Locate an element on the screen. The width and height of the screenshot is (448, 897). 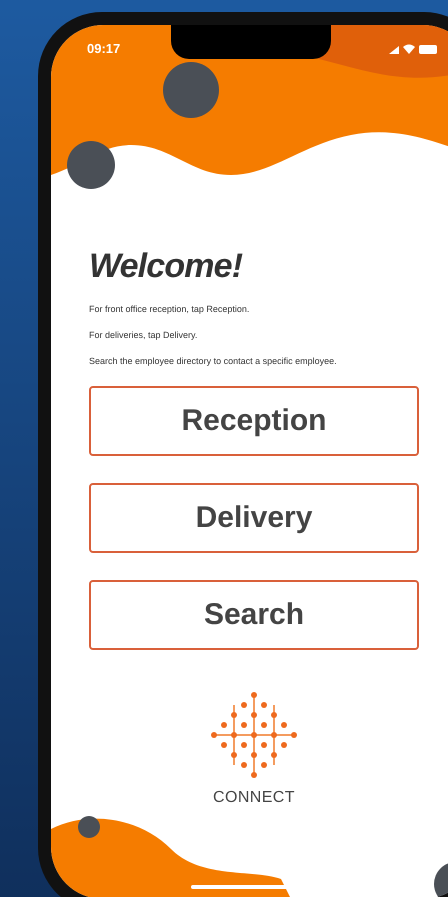
instruction-text: Search the employee directory to contact a specific employee. is located at coordinates (213, 361).